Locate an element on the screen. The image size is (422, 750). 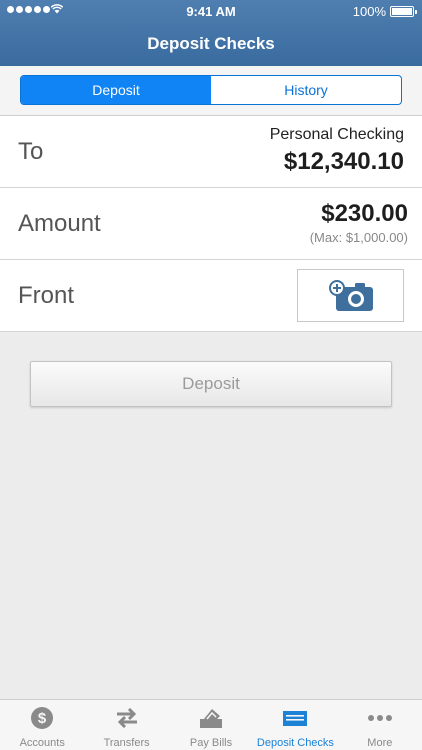
dollar-coin-icon: $ is located at coordinates (42, 718).